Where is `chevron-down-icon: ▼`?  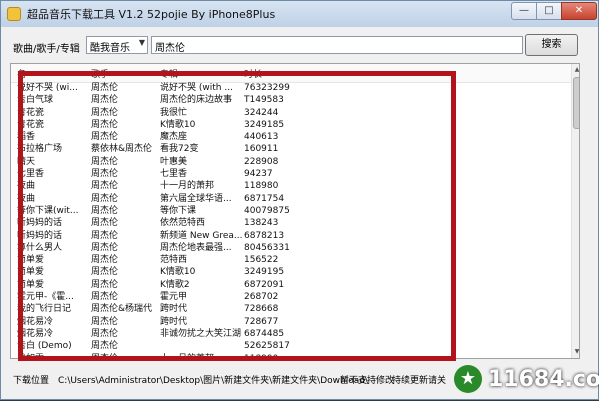
chevron-down-icon: ▼ is located at coordinates (141, 42).